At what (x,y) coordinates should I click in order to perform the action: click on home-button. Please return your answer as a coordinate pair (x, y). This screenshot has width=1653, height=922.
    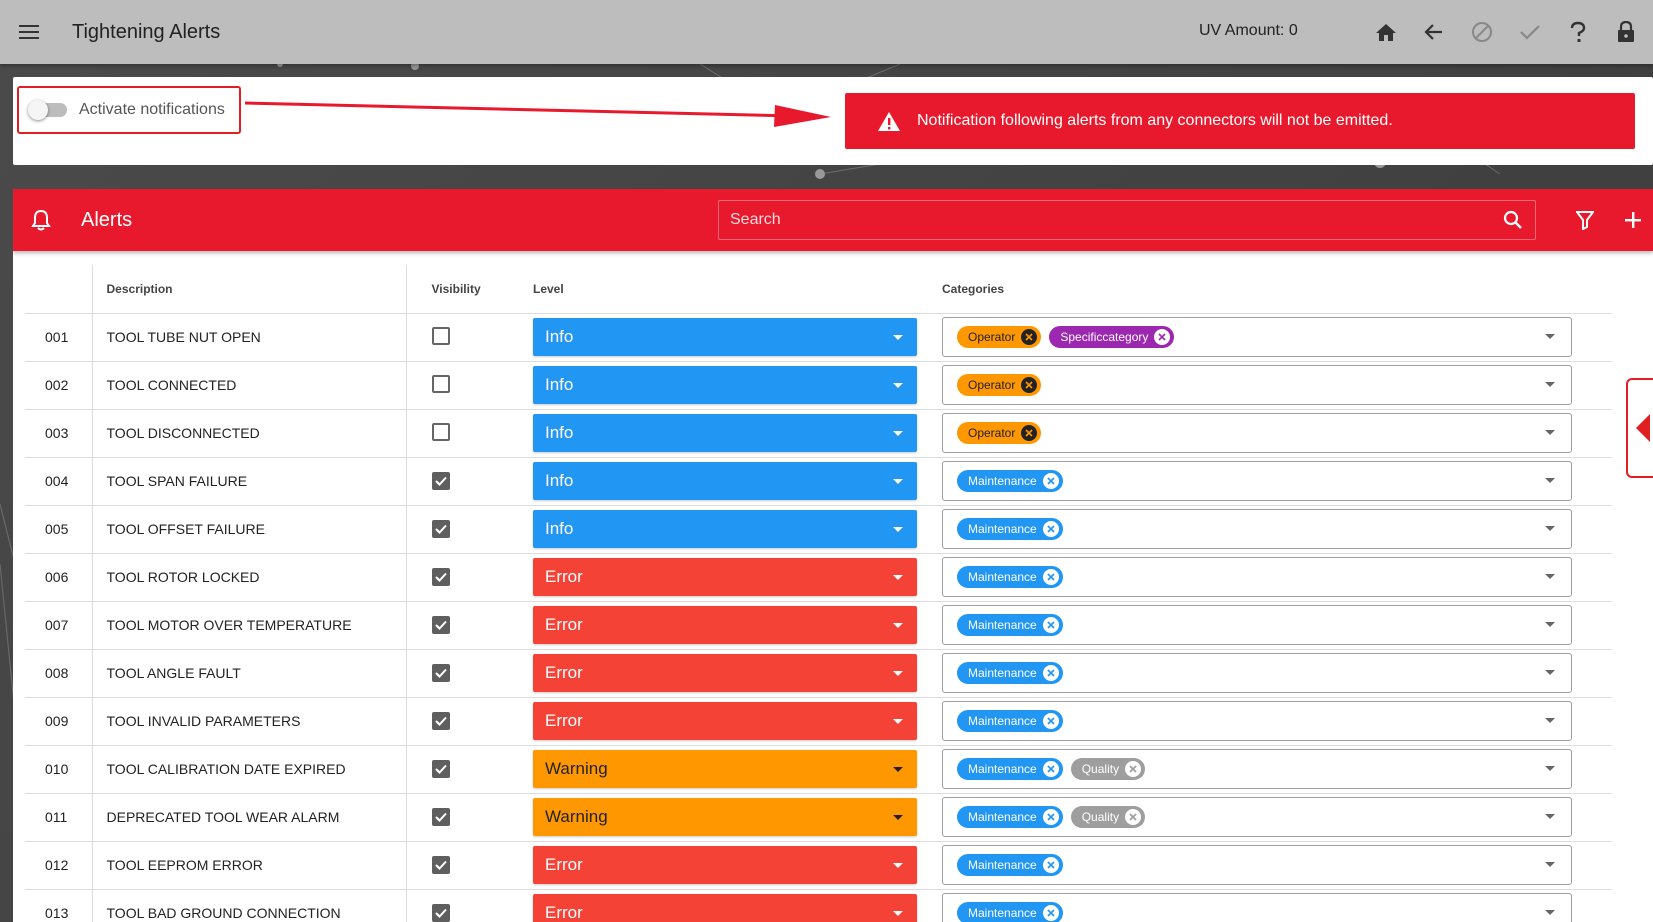
    Looking at the image, I should click on (1386, 32).